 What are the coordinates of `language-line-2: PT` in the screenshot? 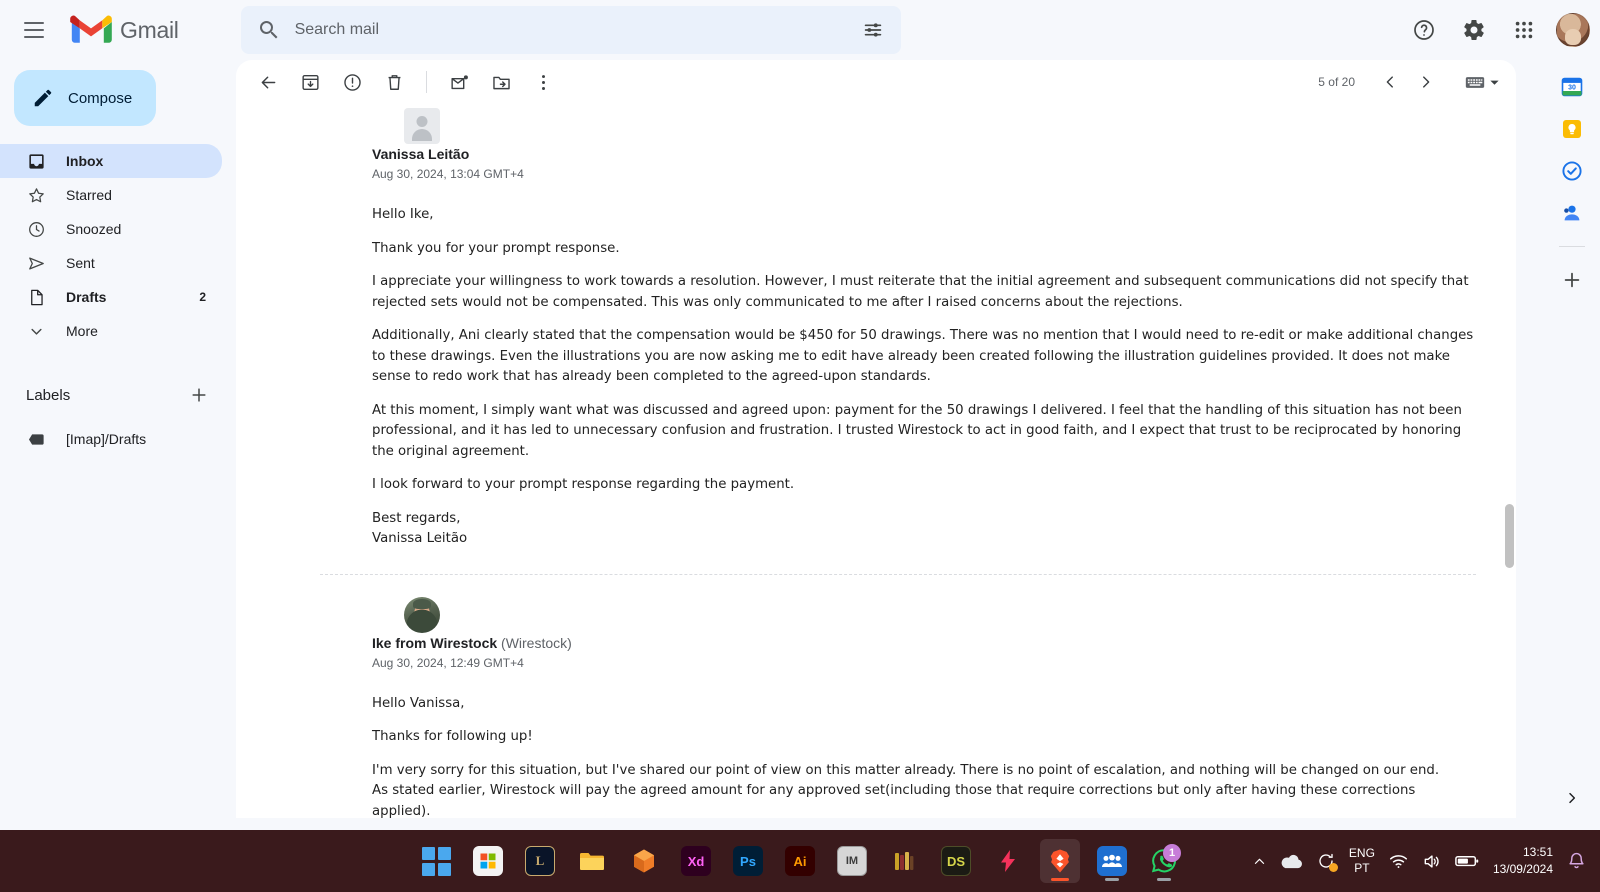 It's located at (1362, 868).